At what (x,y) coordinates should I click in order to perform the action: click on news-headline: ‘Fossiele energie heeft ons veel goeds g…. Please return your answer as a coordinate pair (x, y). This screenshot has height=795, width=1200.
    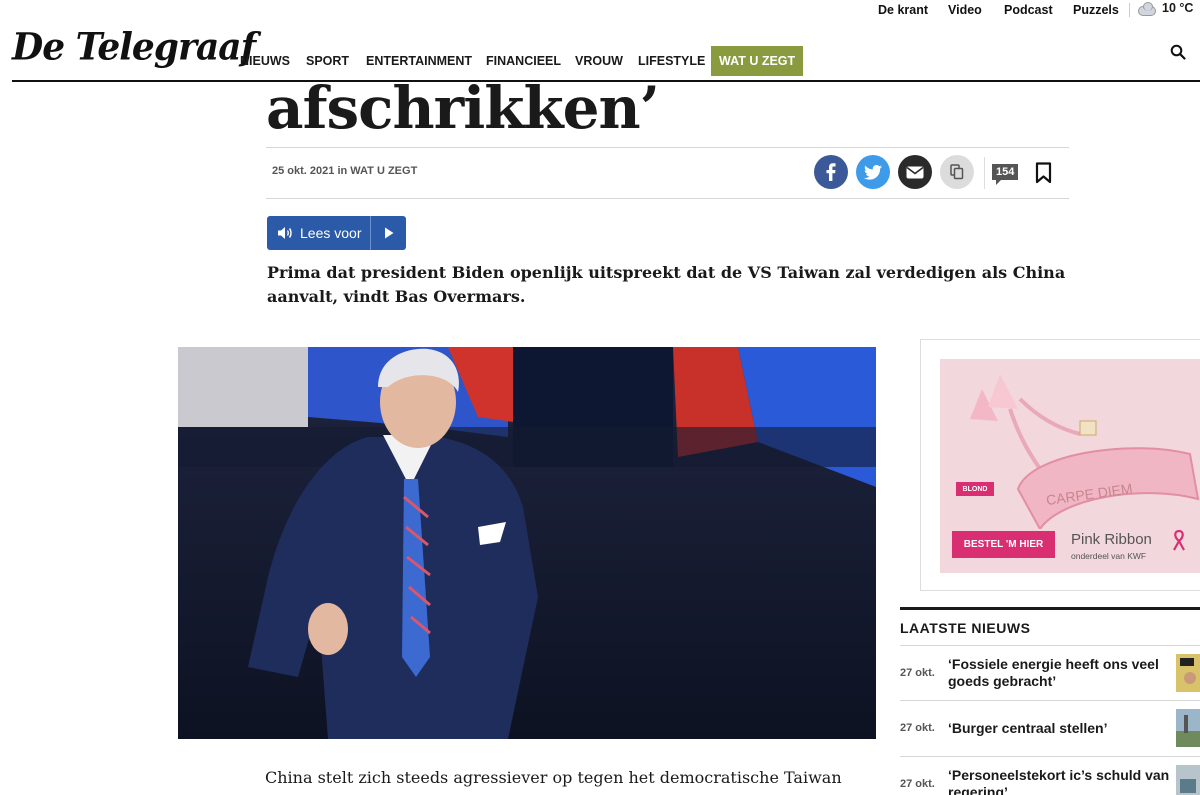
    Looking at the image, I should click on (1060, 673).